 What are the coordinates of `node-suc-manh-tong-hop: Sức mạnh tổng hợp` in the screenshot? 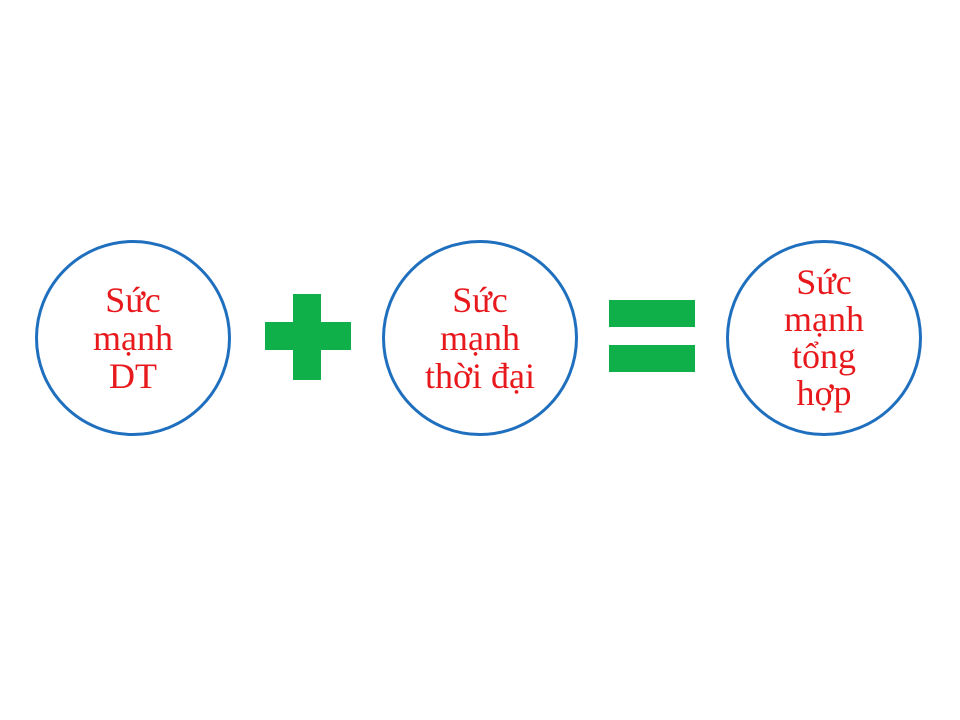 It's located at (824, 338).